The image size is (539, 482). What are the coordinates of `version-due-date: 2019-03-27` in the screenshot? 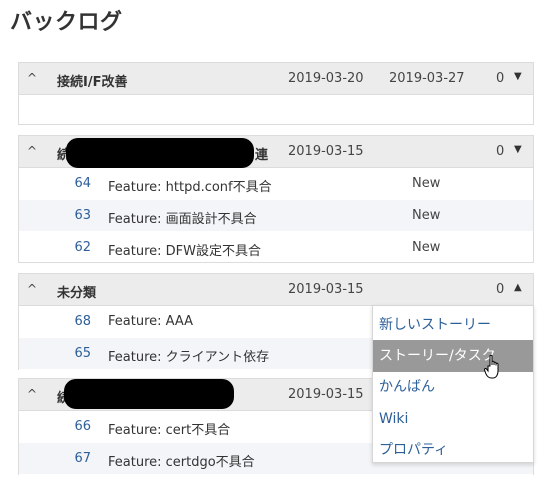 It's located at (427, 78).